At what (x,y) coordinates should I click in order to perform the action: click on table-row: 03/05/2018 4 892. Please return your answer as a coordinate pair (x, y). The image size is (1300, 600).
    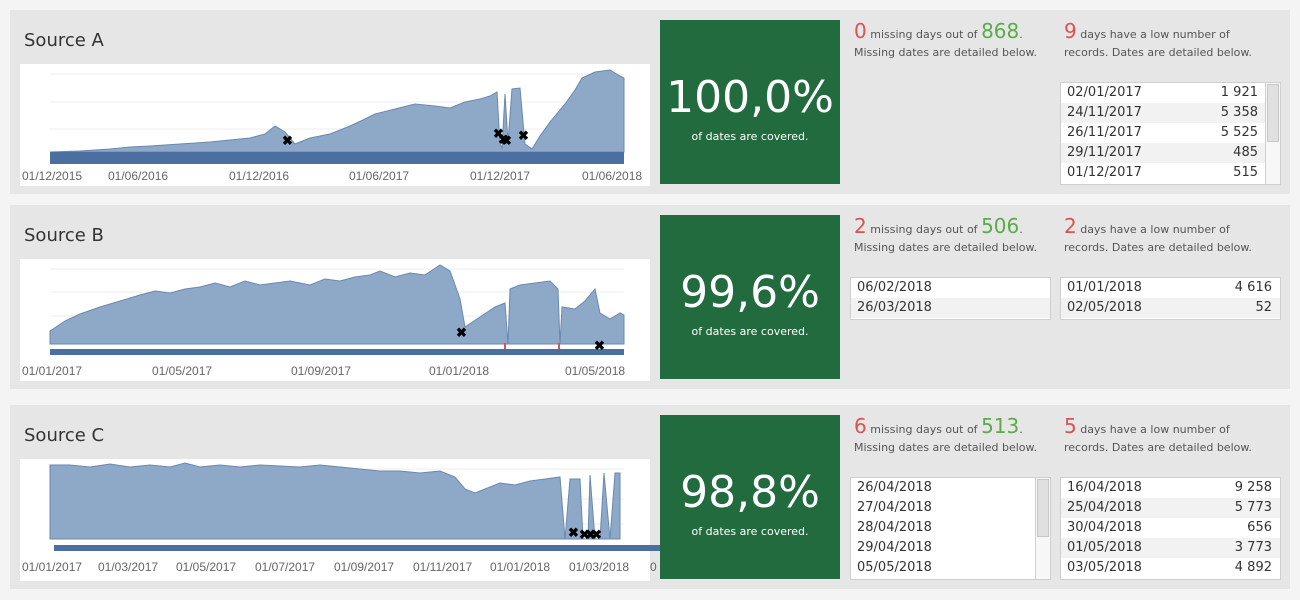
    Looking at the image, I should click on (1170, 568).